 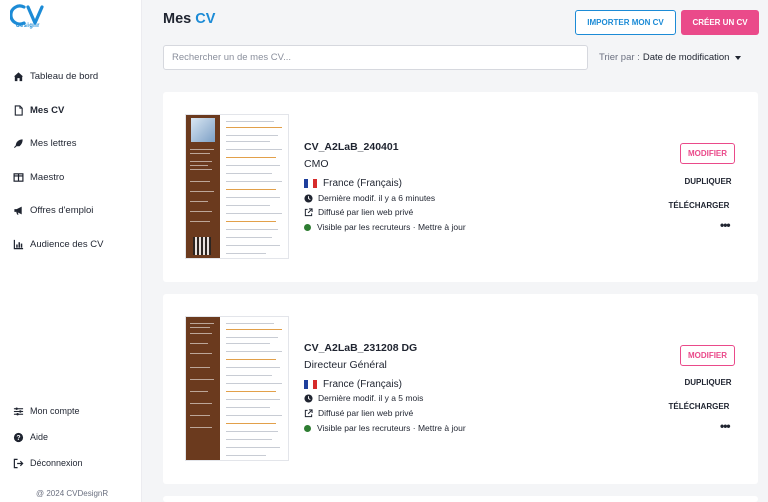 I want to click on page-title: Mes CV, so click(x=189, y=19).